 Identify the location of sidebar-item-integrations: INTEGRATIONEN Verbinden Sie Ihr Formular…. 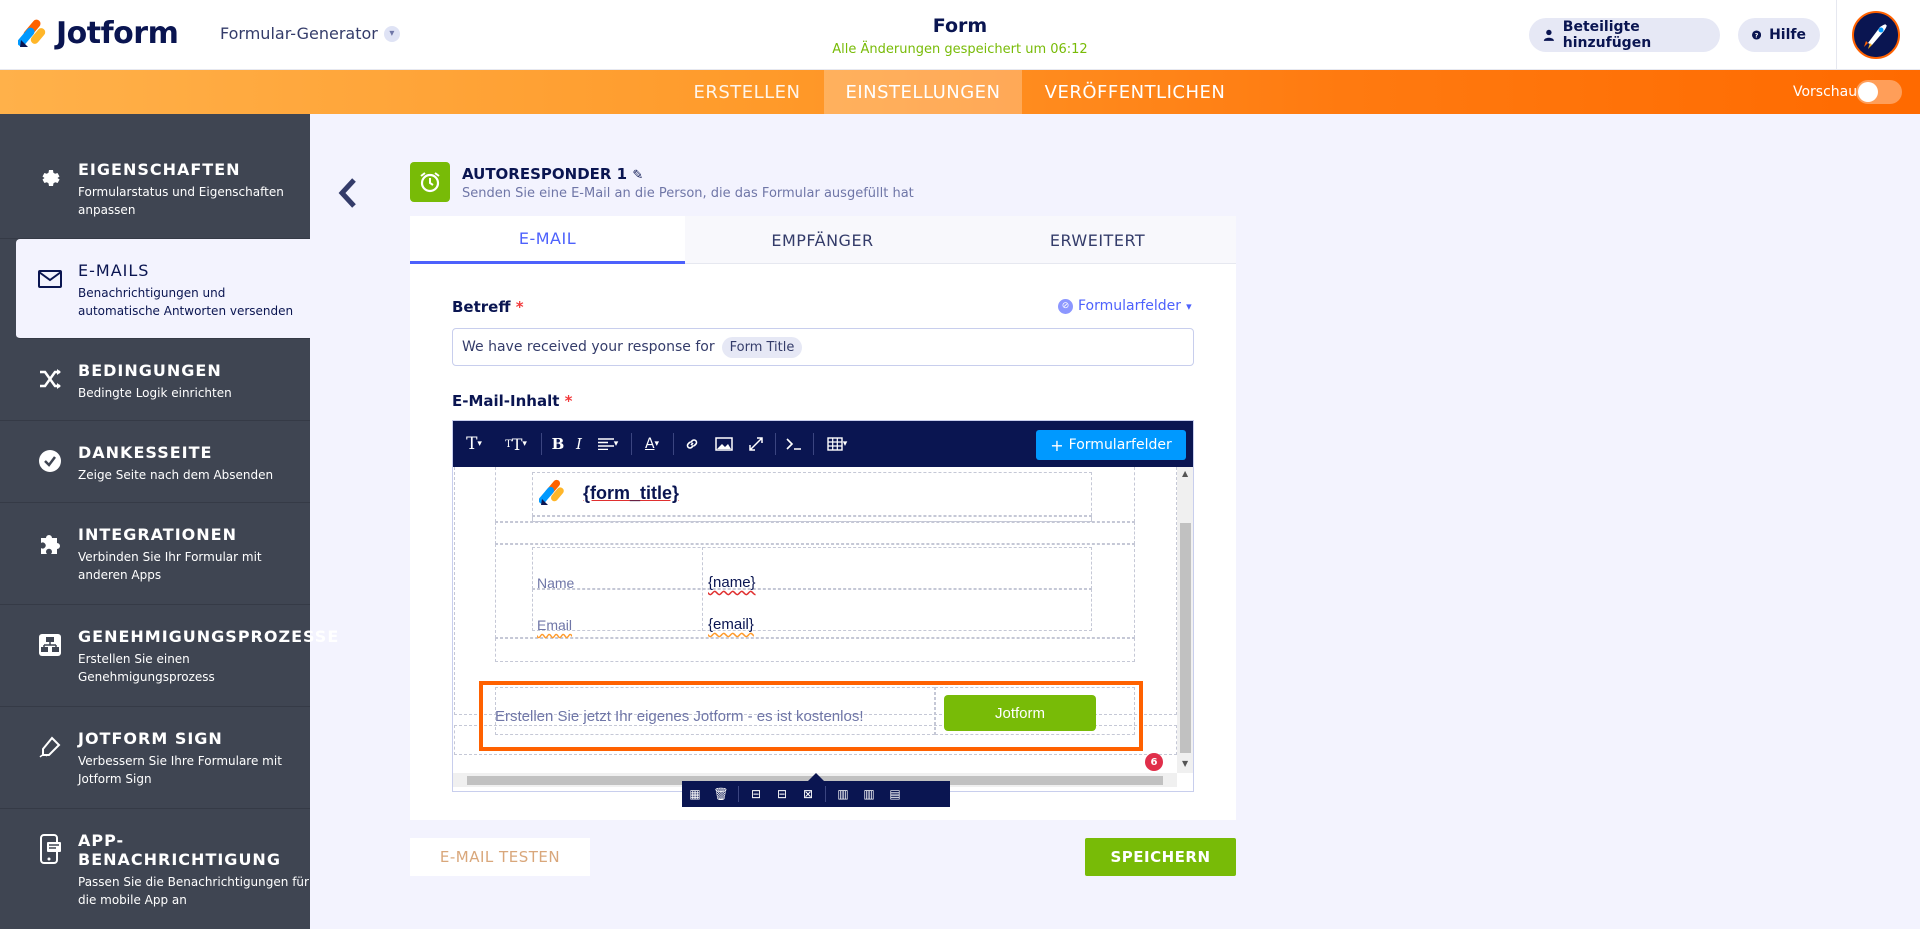
(155, 554).